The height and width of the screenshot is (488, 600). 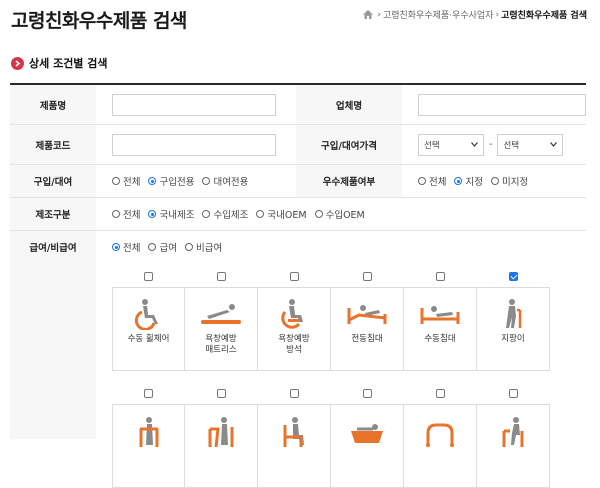 I want to click on category-label: 욕창예방 방석, so click(x=294, y=344).